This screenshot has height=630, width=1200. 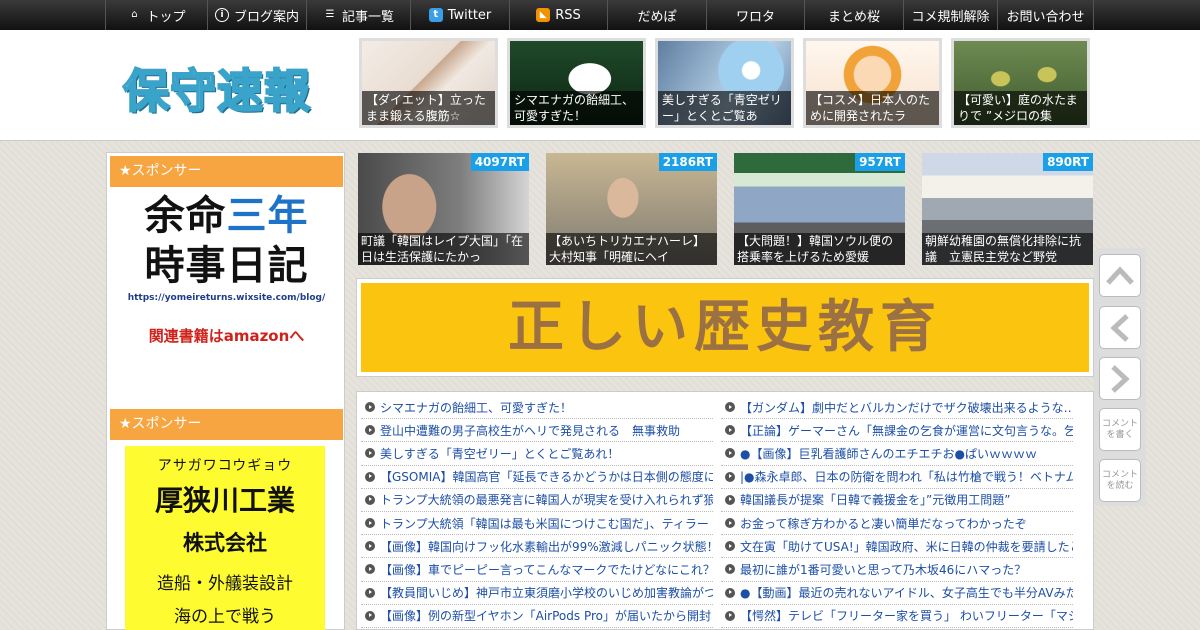 I want to click on article-link: |●森永卓郎、日本の防衛を問われ「私は竹槍で戦う！ベトナム, so click(x=897, y=477).